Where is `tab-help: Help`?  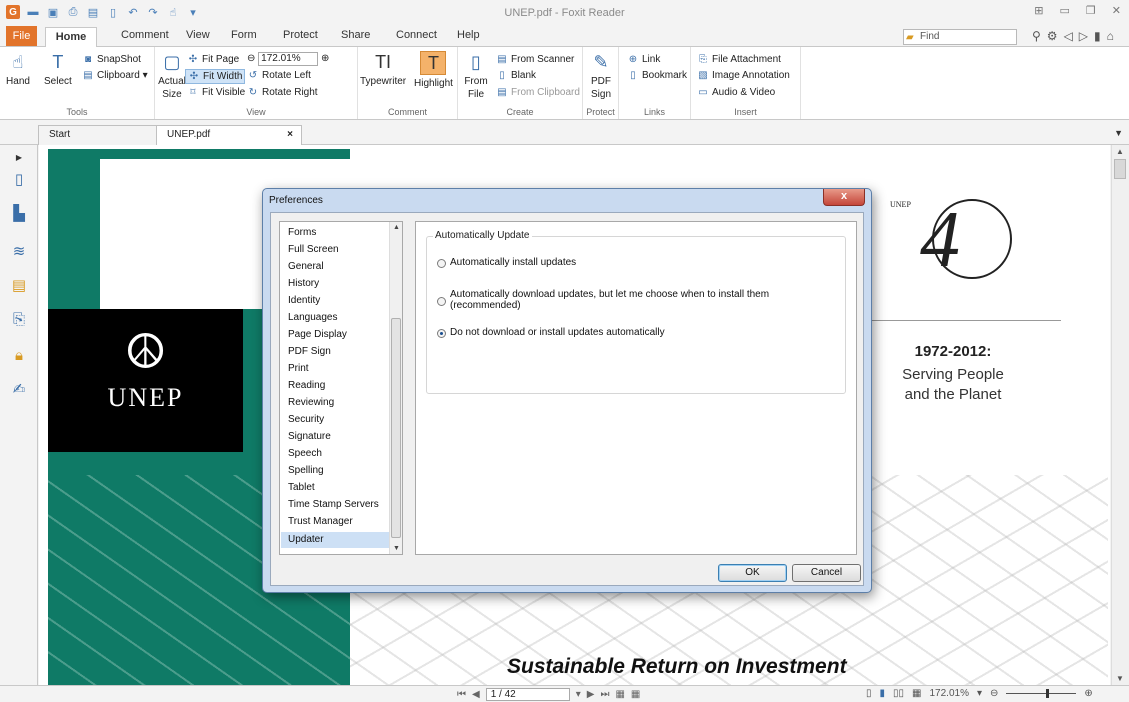 tab-help: Help is located at coordinates (468, 35).